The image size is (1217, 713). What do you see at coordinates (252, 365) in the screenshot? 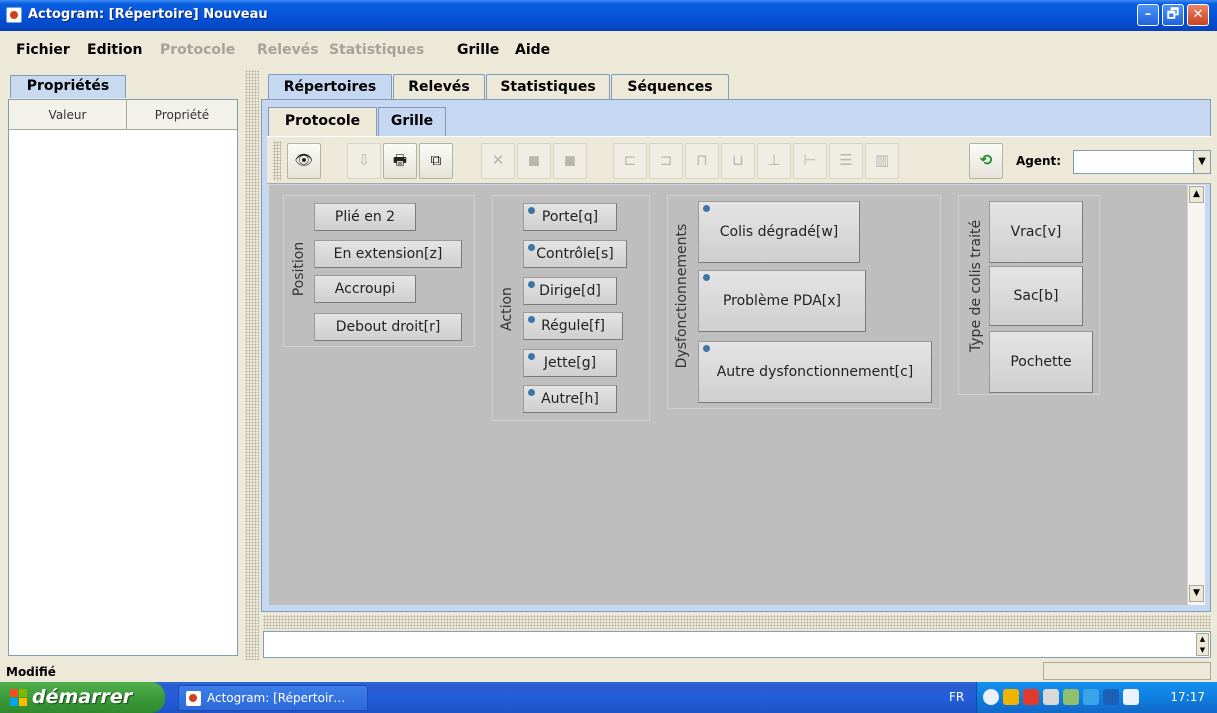
I see `split-pane-divider` at bounding box center [252, 365].